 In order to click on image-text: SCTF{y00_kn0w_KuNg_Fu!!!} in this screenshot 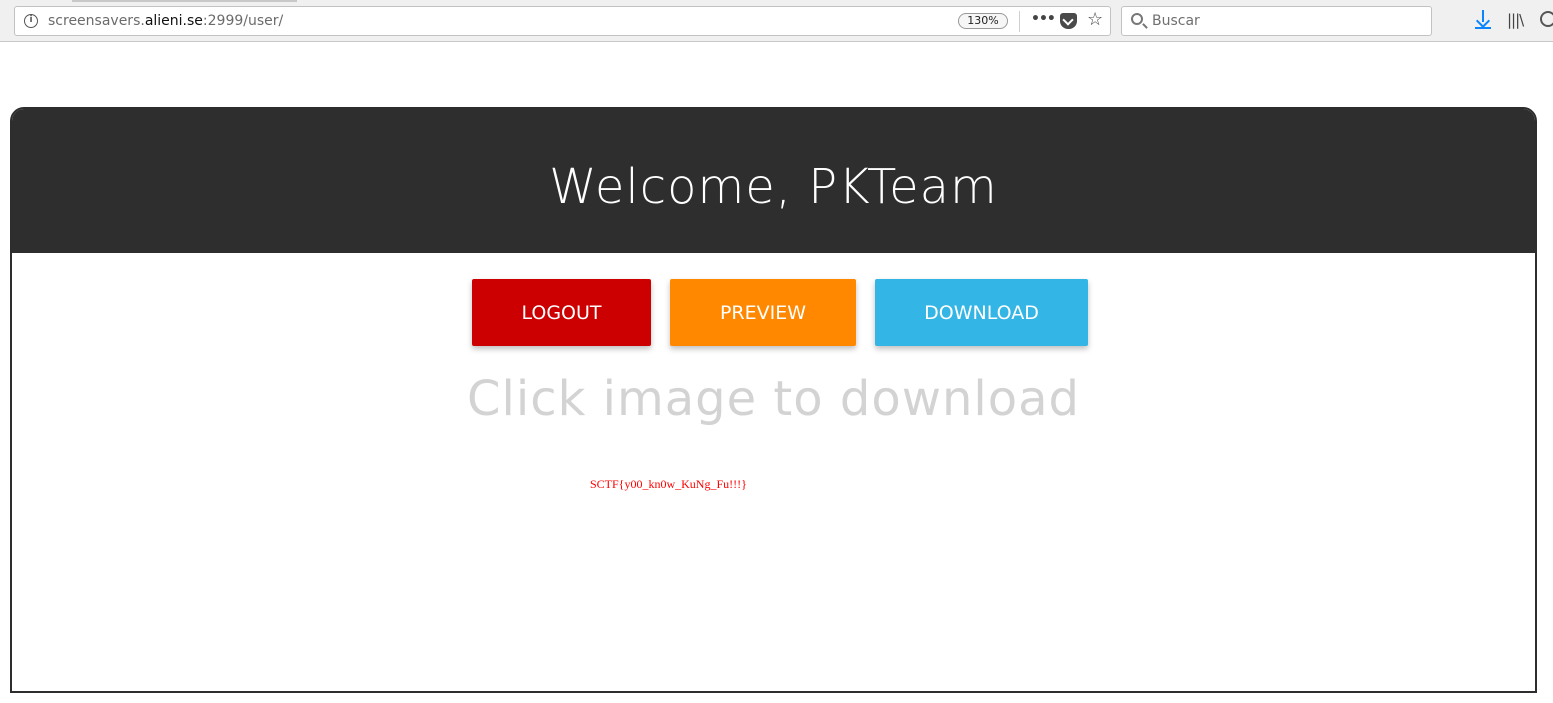, I will do `click(668, 484)`.